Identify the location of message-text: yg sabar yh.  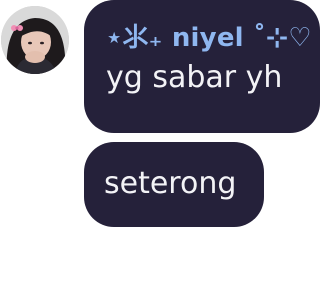
(194, 77).